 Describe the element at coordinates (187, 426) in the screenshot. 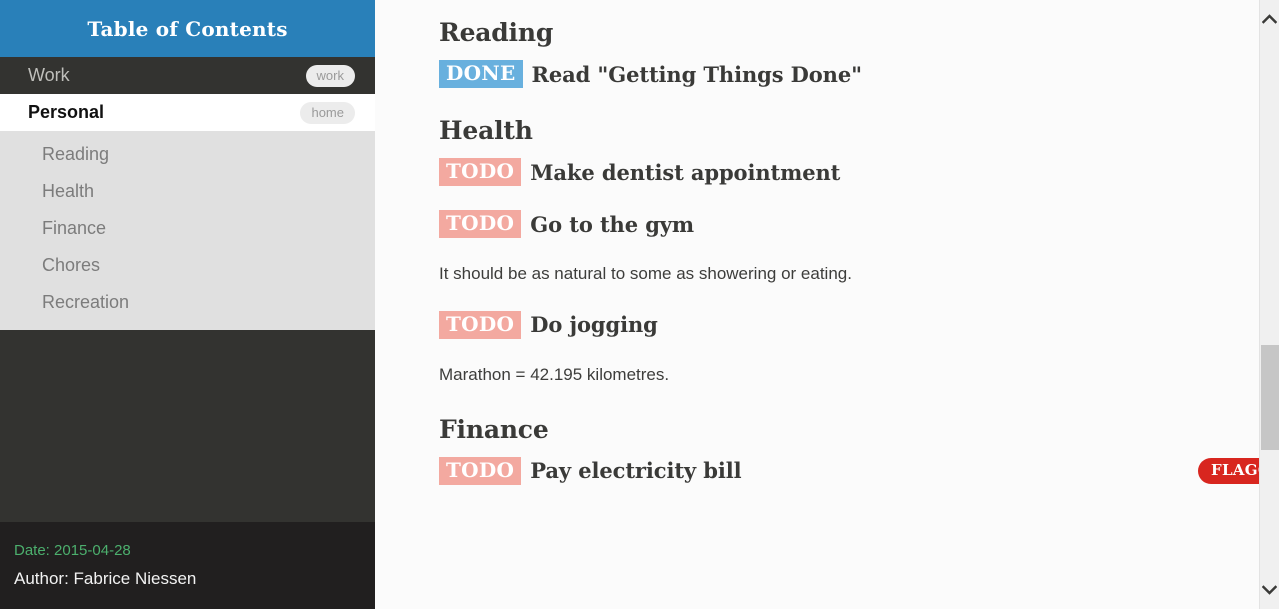

I see `sidebar-spacer` at that location.